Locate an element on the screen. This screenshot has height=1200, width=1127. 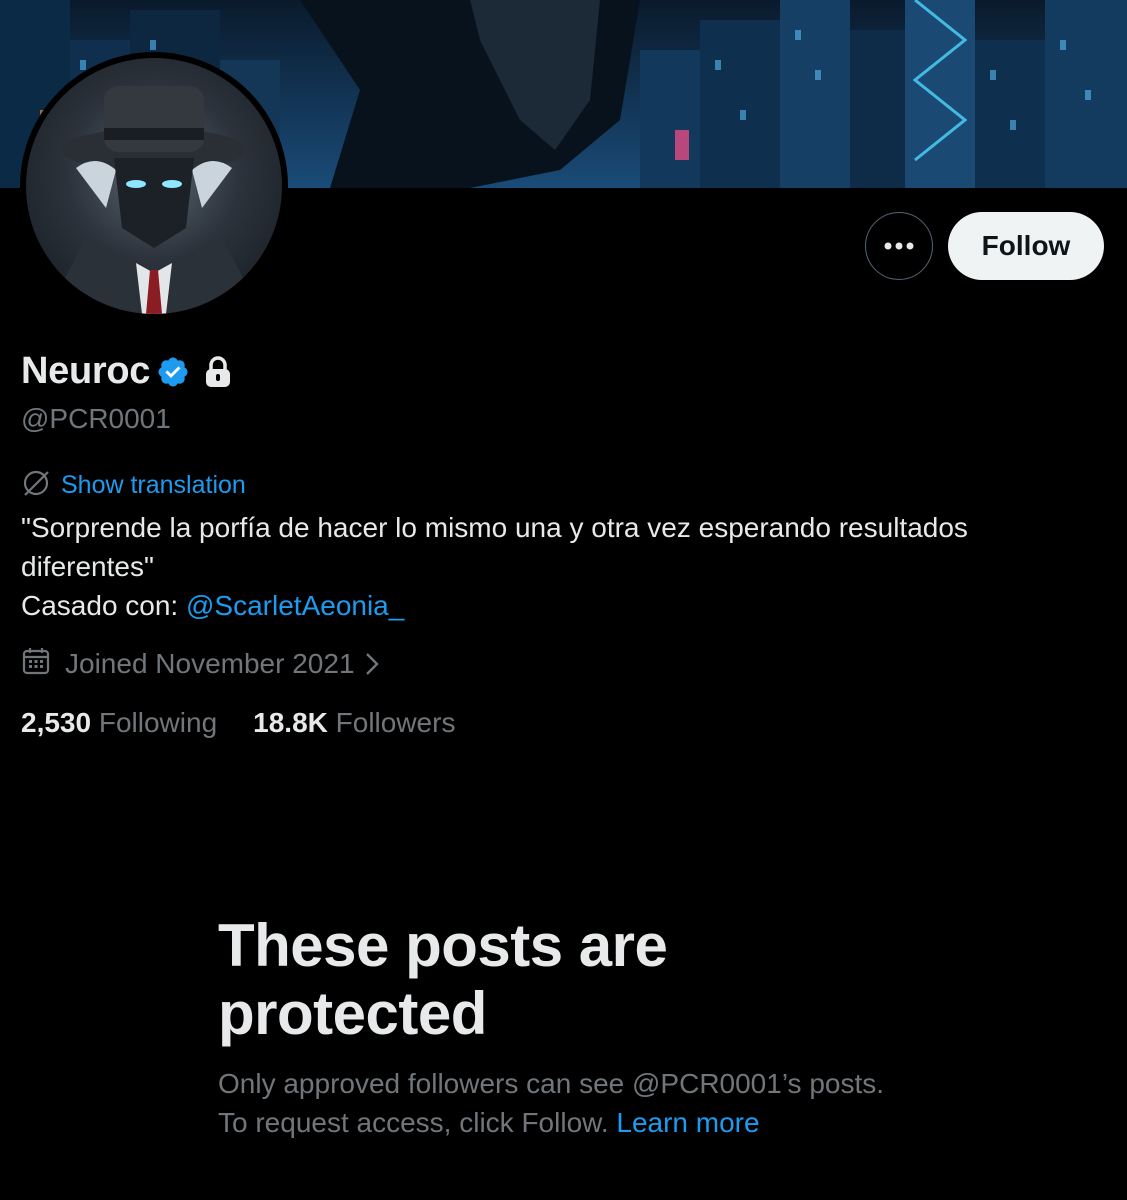
verified-badge-icon is located at coordinates (173, 372).